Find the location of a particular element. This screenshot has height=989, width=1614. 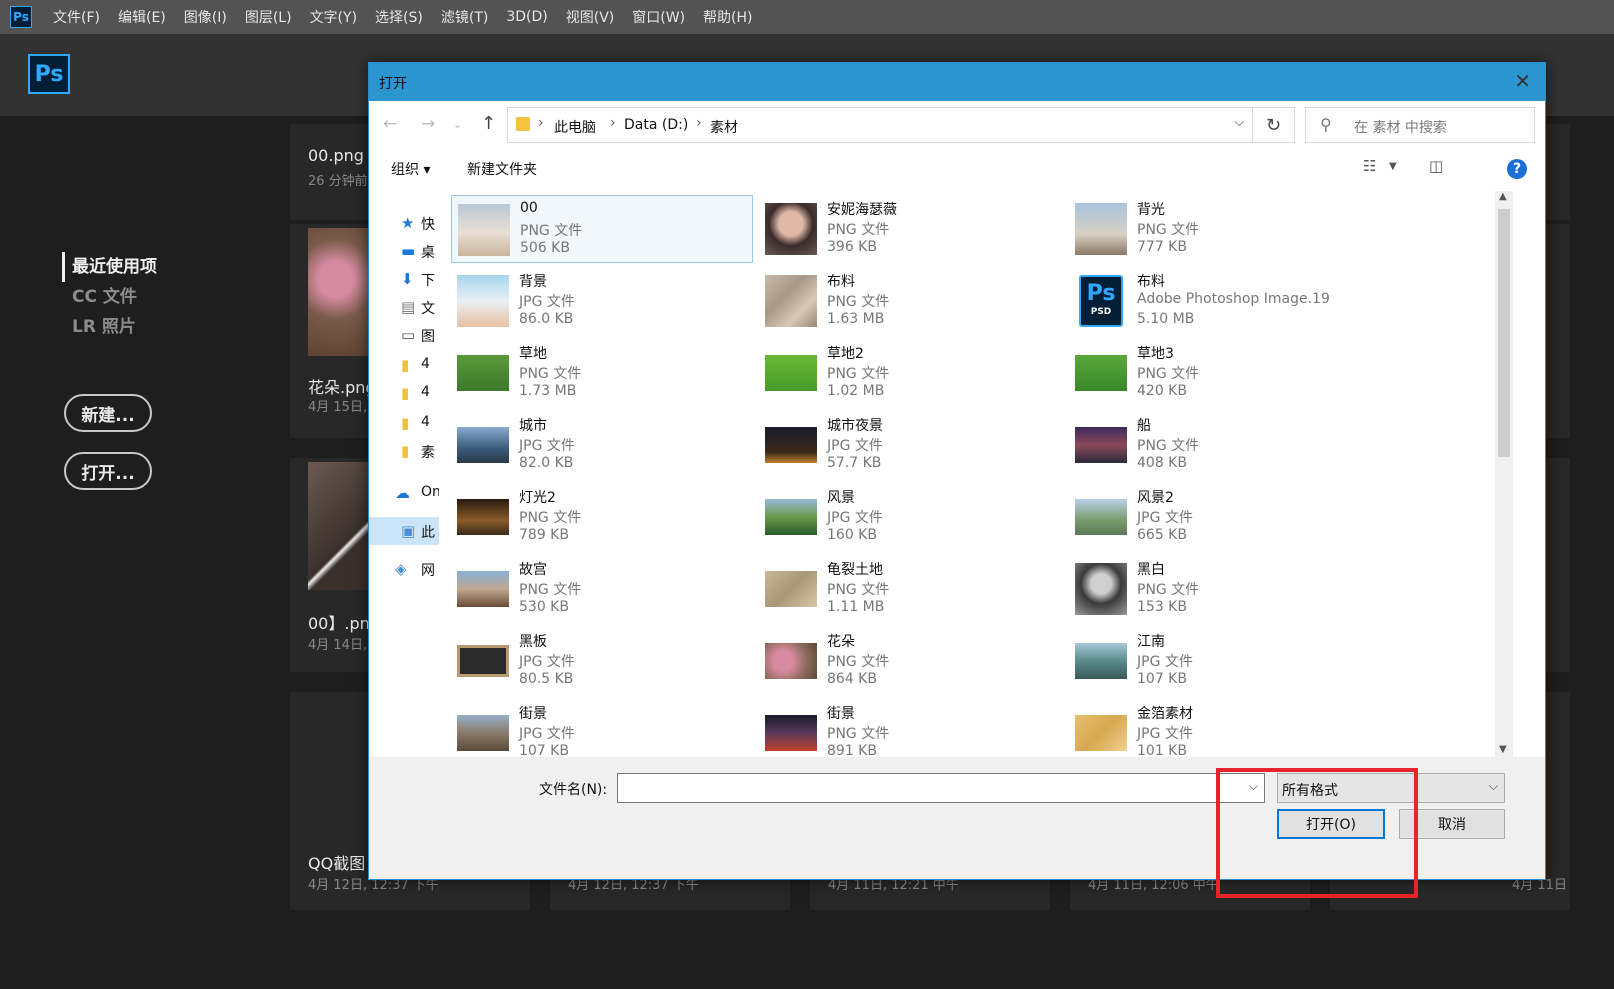

menu-image: 图像(I) is located at coordinates (205, 17).